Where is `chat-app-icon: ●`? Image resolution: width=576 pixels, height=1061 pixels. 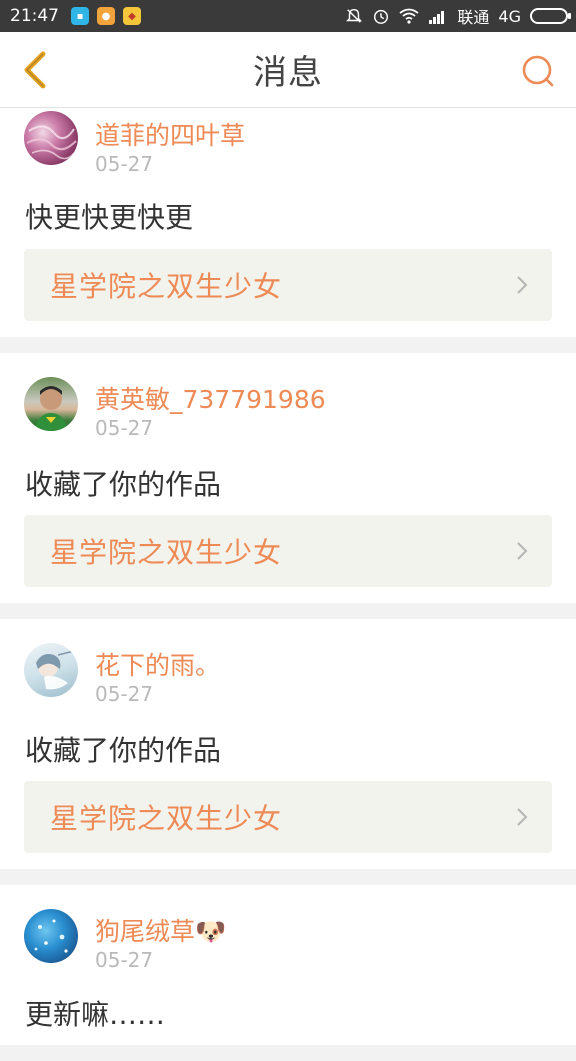
chat-app-icon: ● is located at coordinates (106, 16).